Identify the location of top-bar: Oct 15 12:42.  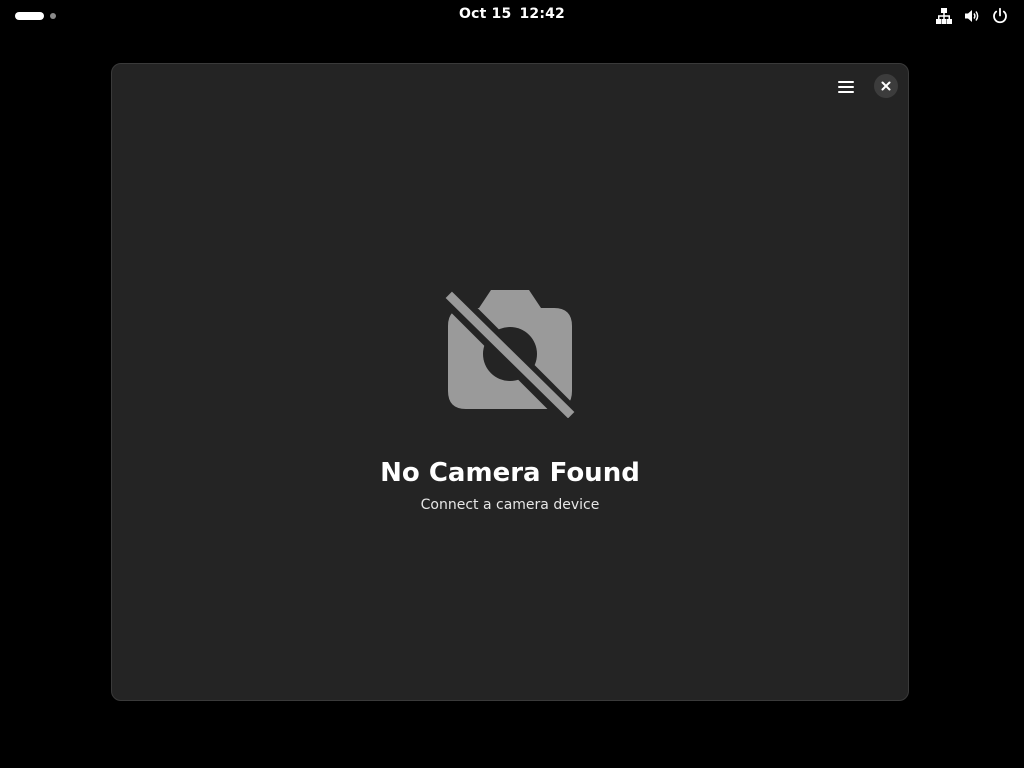
(512, 16).